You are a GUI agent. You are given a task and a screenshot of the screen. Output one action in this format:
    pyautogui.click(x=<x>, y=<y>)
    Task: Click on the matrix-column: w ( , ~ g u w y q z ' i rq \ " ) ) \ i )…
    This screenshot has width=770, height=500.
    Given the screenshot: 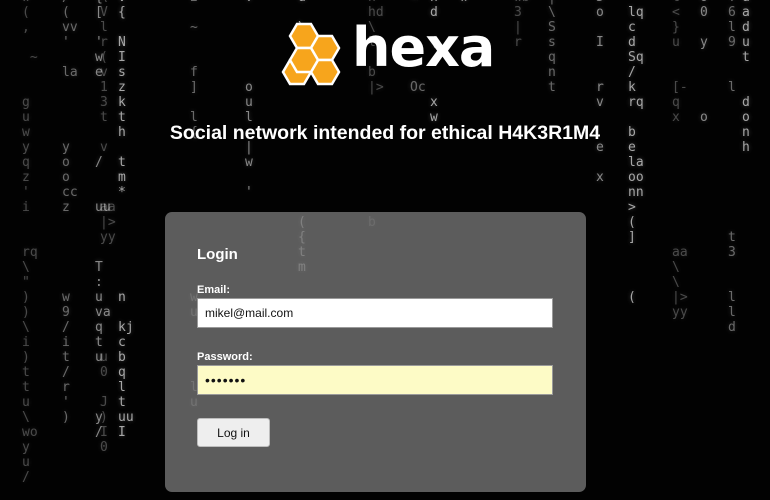 What is the action you would take?
    pyautogui.click(x=30, y=242)
    